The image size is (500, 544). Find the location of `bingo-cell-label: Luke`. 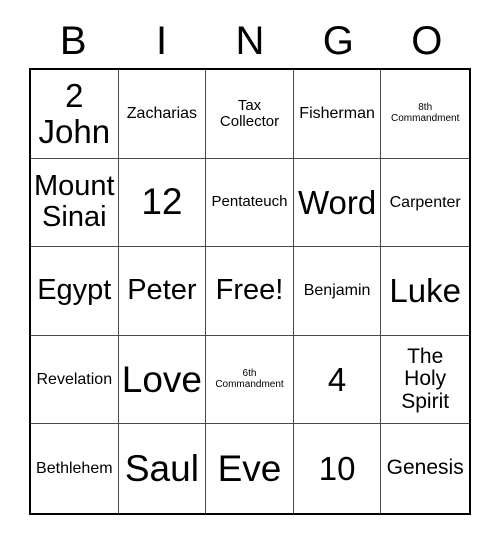

bingo-cell-label: Luke is located at coordinates (425, 291).